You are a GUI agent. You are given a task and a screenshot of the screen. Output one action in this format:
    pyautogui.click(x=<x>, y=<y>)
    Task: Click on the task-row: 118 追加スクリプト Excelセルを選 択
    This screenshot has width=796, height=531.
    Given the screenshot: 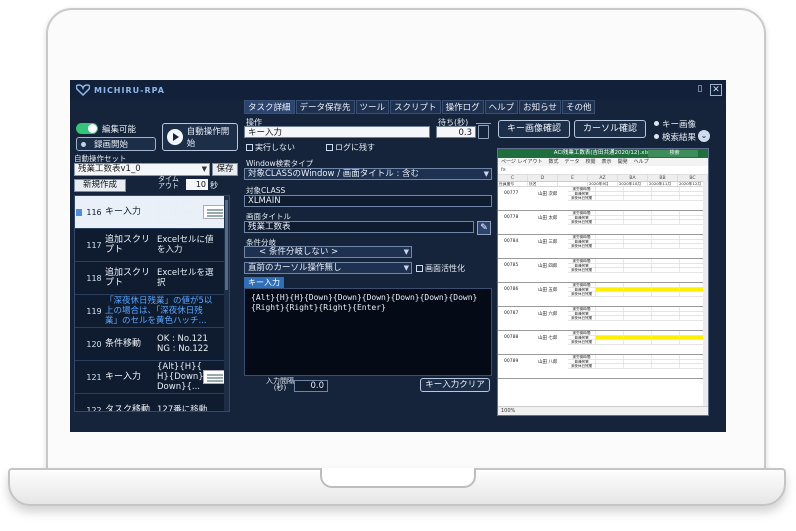 What is the action you would take?
    pyautogui.click(x=152, y=278)
    